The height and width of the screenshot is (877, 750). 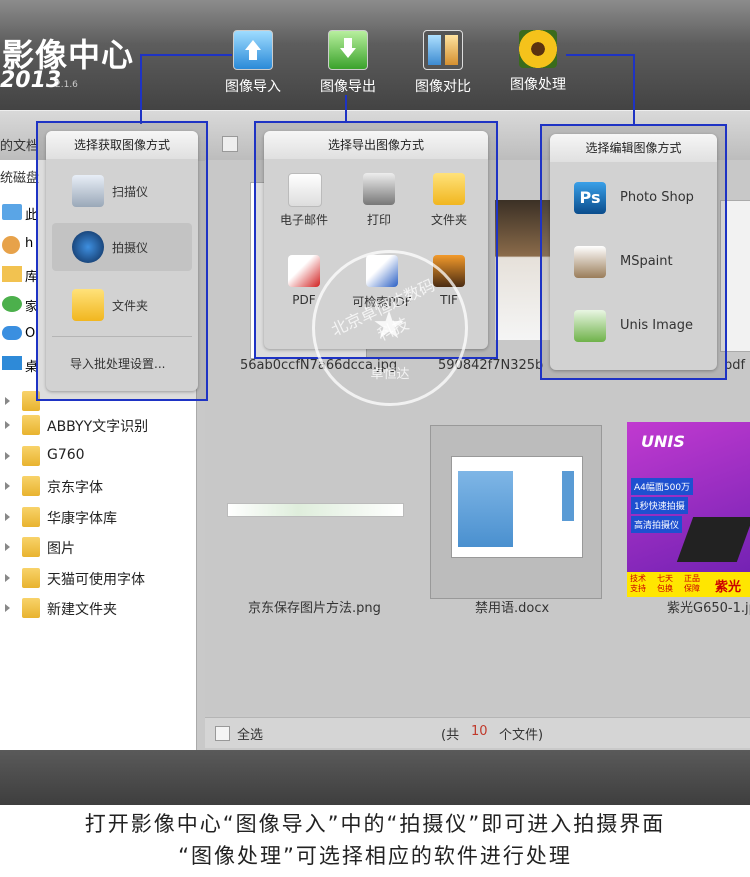 I want to click on import-icon, so click(x=253, y=50).